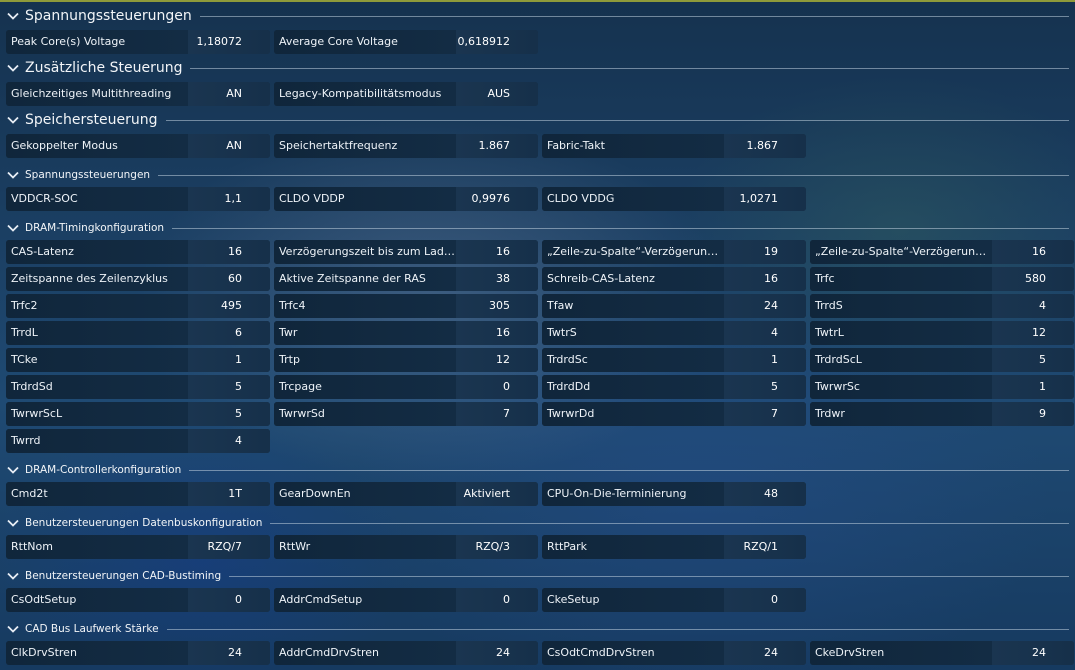  Describe the element at coordinates (406, 547) in the screenshot. I see `setting-item: RttWr RZQ/3` at that location.